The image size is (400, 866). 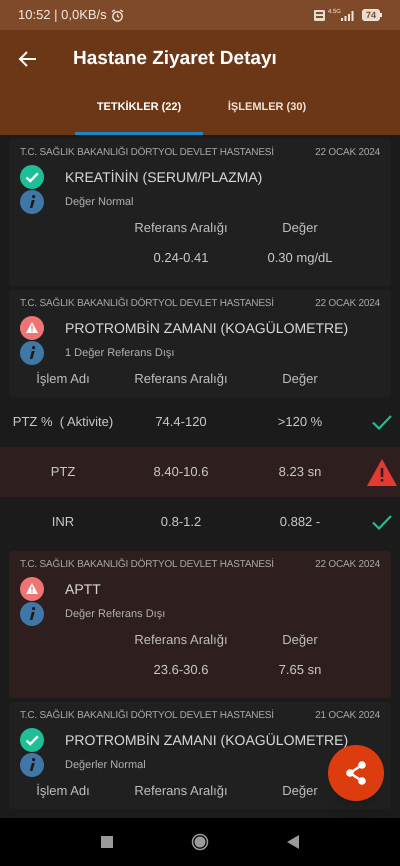 I want to click on result-value: 8.23 sn, so click(x=300, y=472).